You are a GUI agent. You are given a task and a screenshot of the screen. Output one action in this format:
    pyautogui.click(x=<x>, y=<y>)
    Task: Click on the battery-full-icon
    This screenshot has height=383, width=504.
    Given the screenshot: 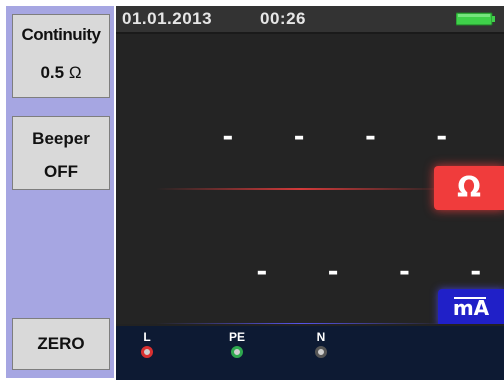 What is the action you would take?
    pyautogui.click(x=475, y=19)
    